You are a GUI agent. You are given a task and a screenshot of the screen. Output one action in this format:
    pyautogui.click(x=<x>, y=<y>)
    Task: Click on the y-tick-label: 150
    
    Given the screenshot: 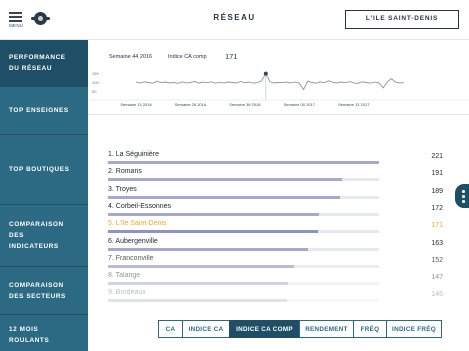 What is the action you would take?
    pyautogui.click(x=95, y=73)
    